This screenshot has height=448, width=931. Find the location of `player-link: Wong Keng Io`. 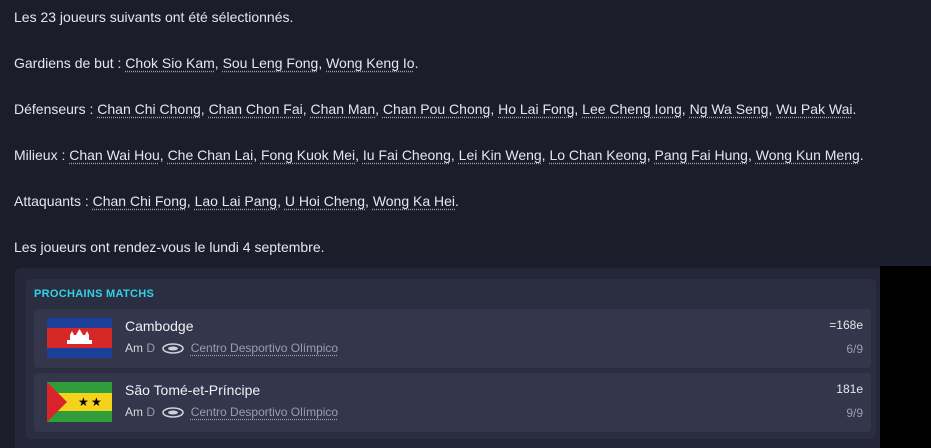

player-link: Wong Keng Io is located at coordinates (370, 63).